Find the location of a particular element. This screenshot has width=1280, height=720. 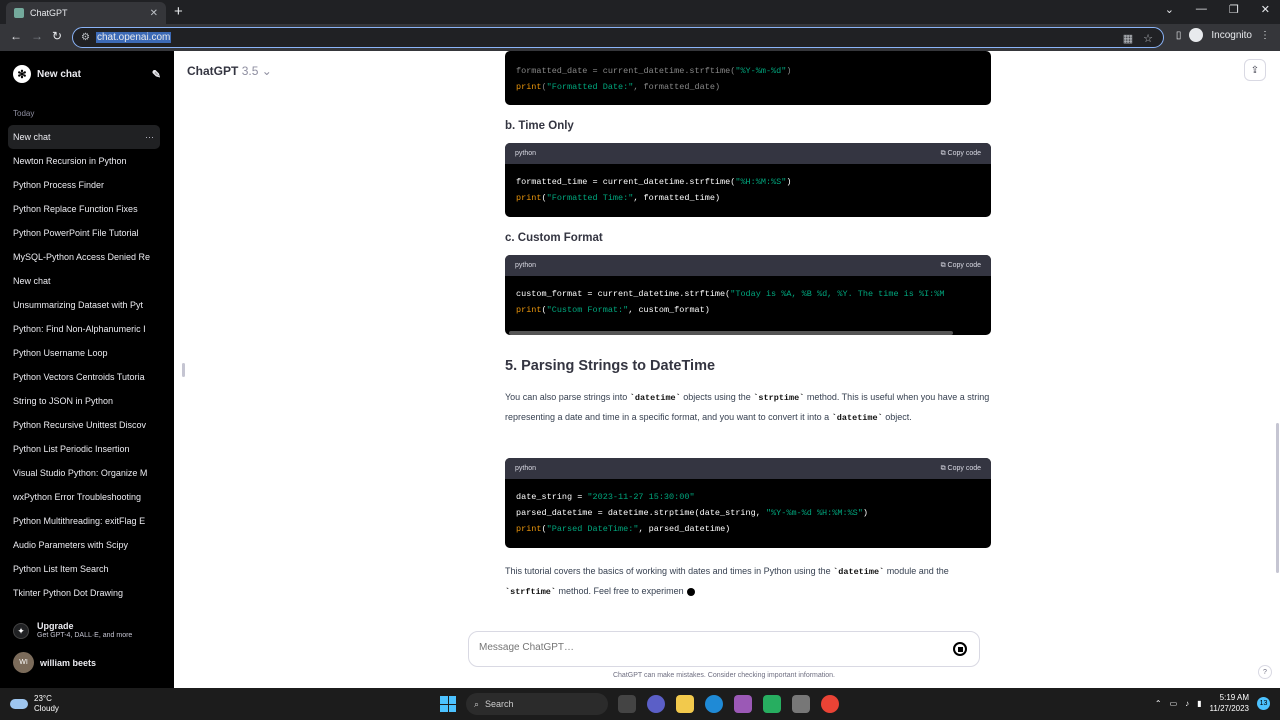

back-arrow-icon: ← is located at coordinates (16, 36).